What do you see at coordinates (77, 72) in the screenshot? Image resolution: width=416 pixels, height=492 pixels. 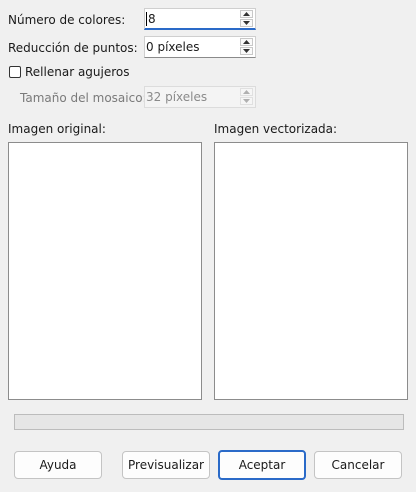 I see `fill-holes-label: Rellenar agujeros` at bounding box center [77, 72].